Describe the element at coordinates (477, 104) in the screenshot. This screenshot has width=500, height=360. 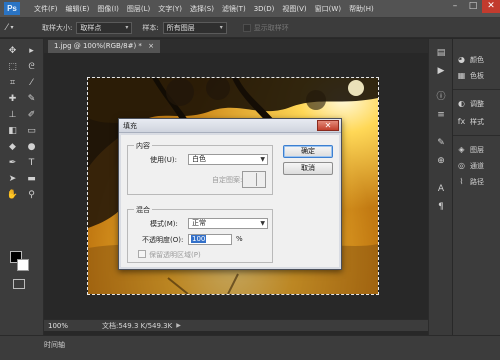
I see `panel-adjustments-label: 调整` at that location.